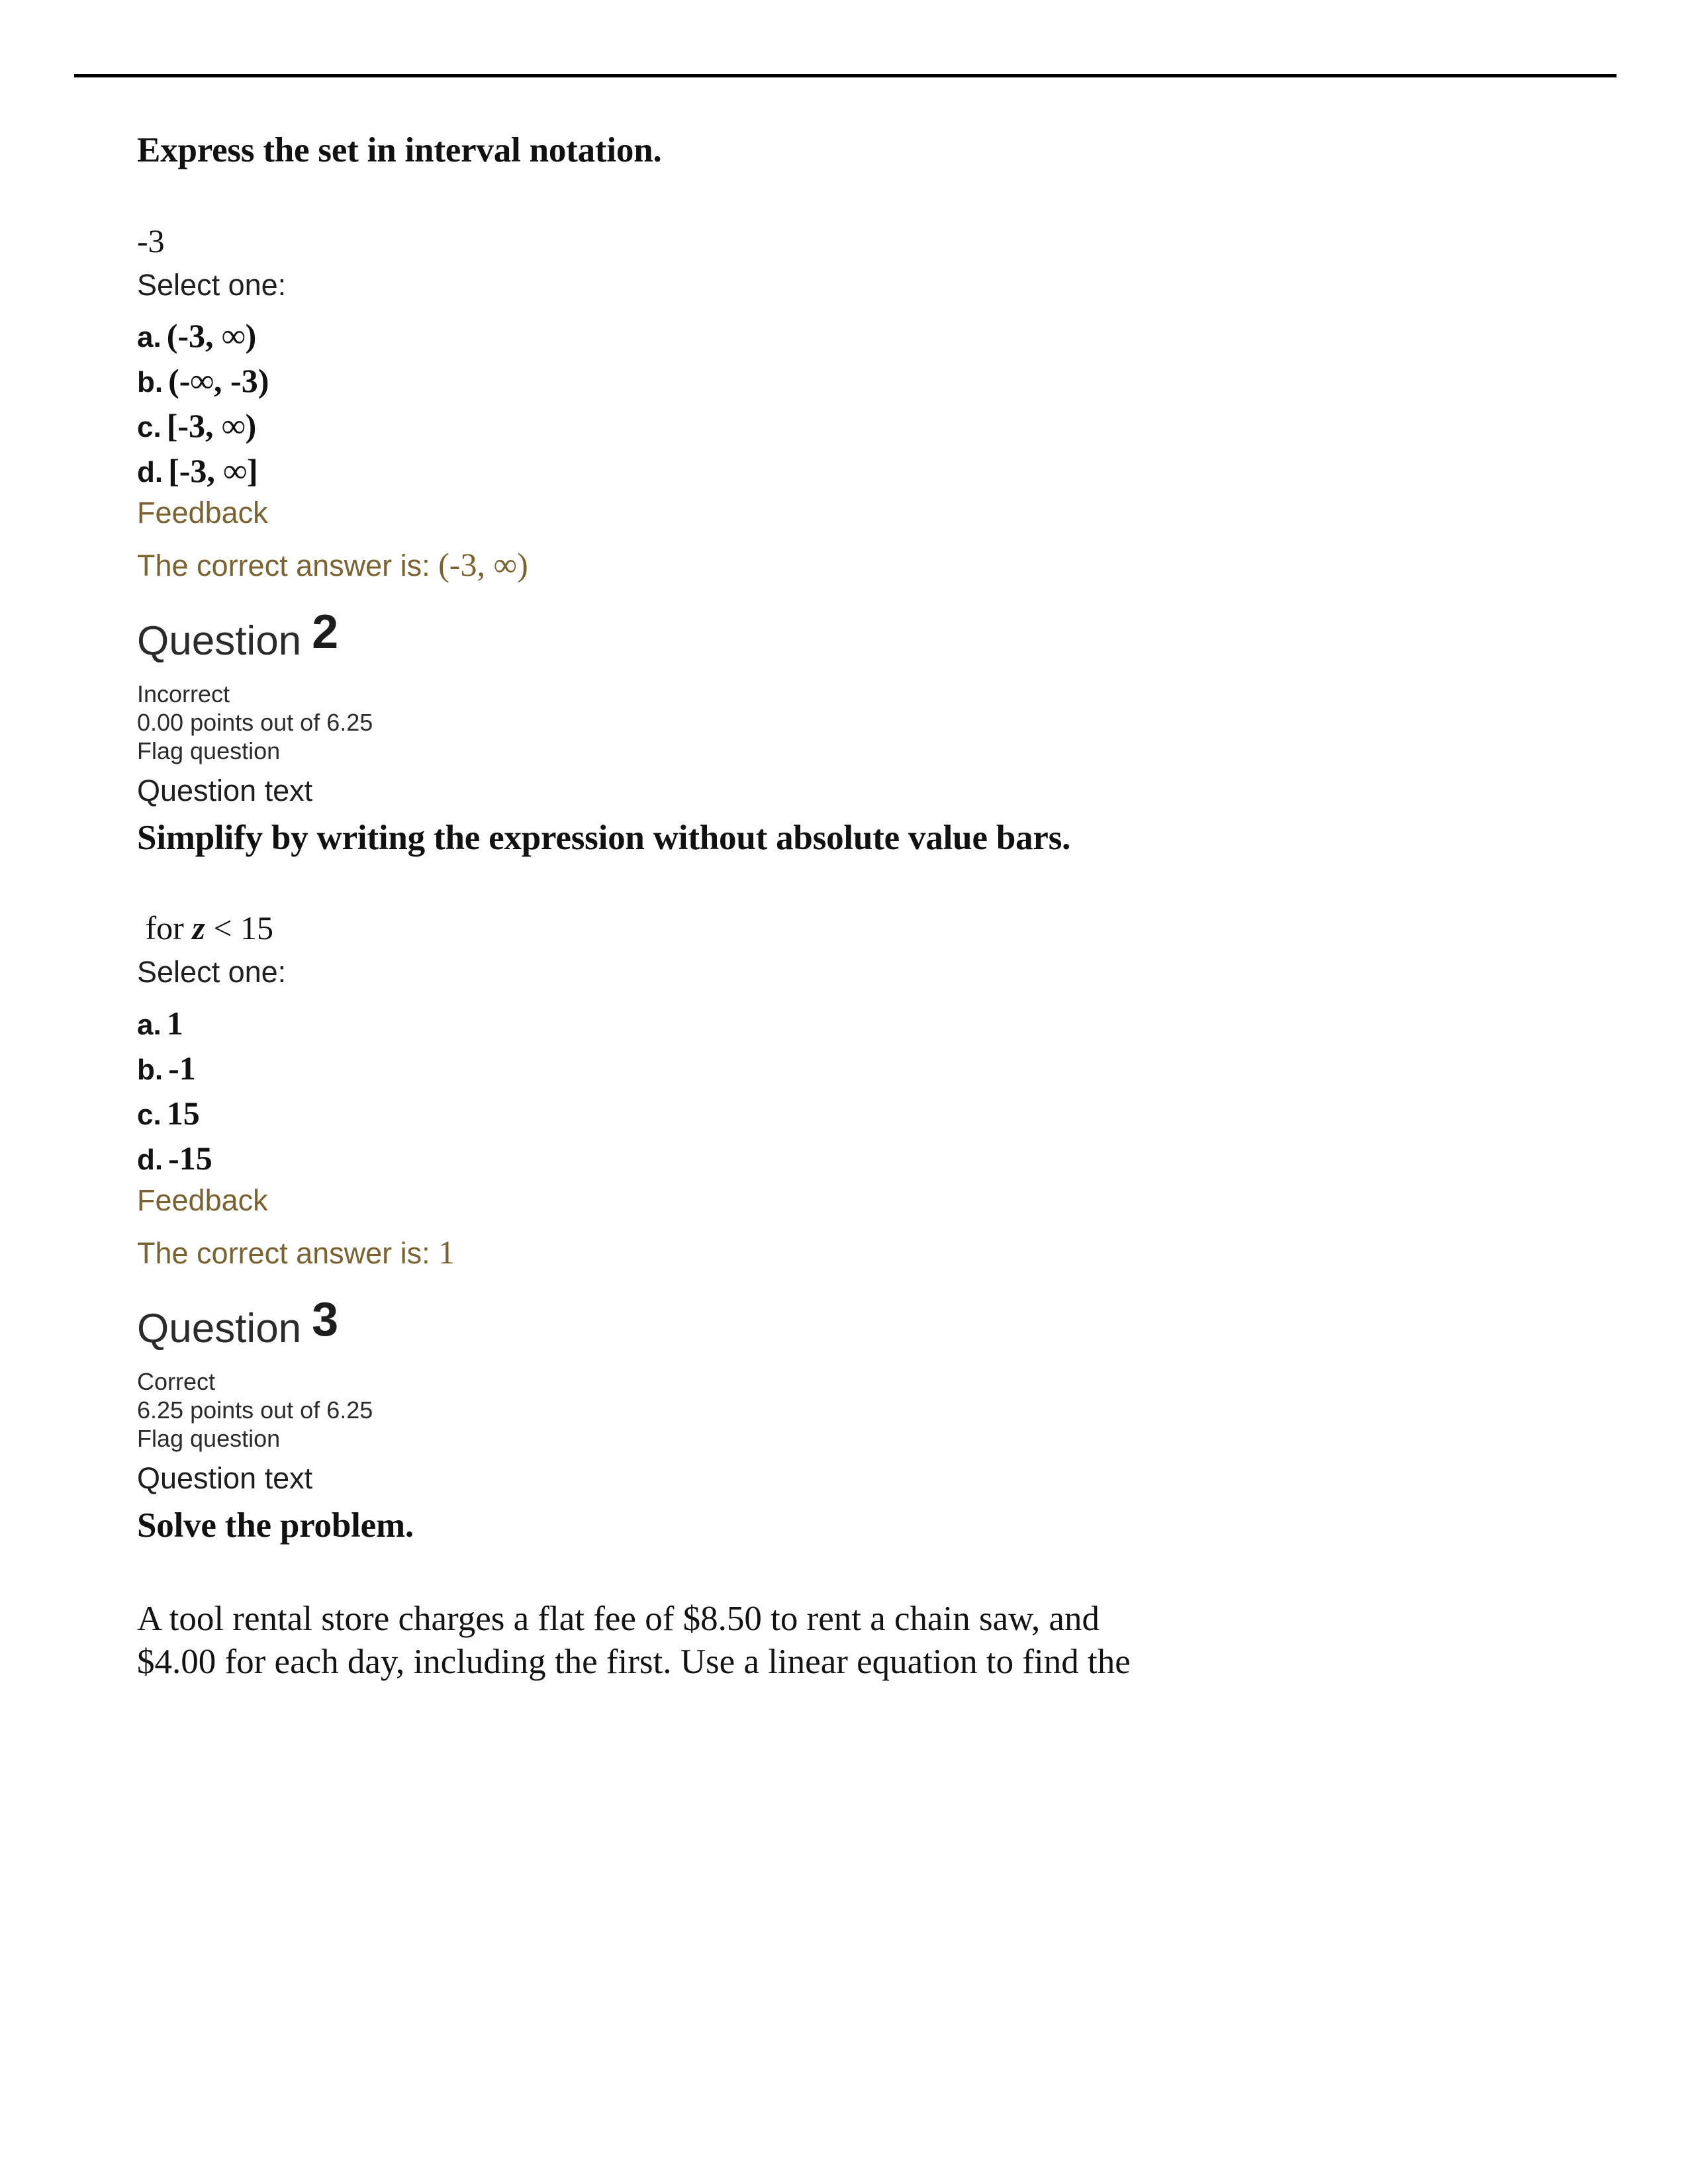 This screenshot has height=2184, width=1688. What do you see at coordinates (202, 512) in the screenshot?
I see `question-1-feedback-label: Feedback` at bounding box center [202, 512].